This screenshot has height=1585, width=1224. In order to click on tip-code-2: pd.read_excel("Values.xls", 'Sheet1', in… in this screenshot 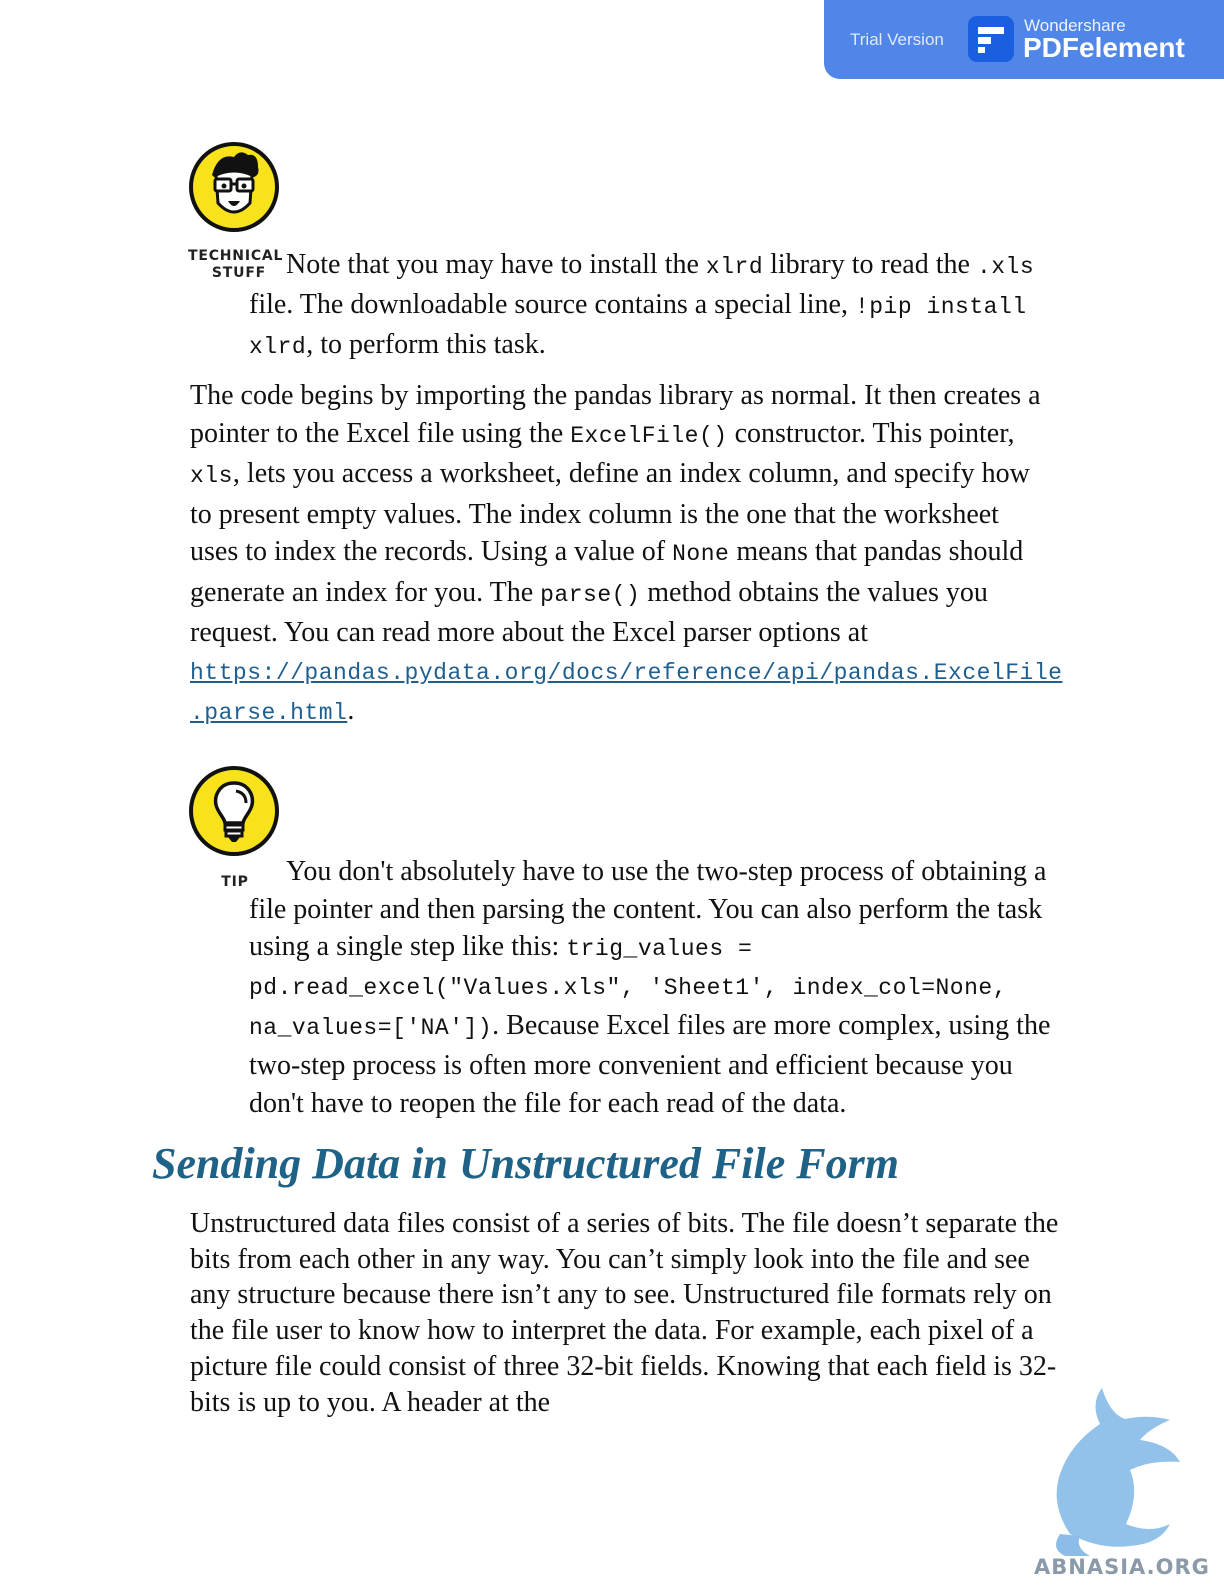, I will do `click(628, 987)`.